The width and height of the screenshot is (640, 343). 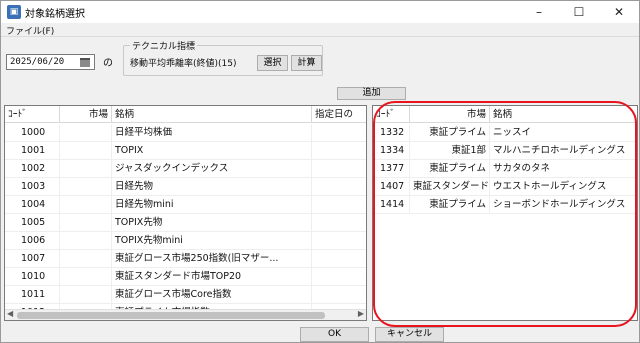 What do you see at coordinates (32, 223) in the screenshot?
I see `cell-code: 1005` at bounding box center [32, 223].